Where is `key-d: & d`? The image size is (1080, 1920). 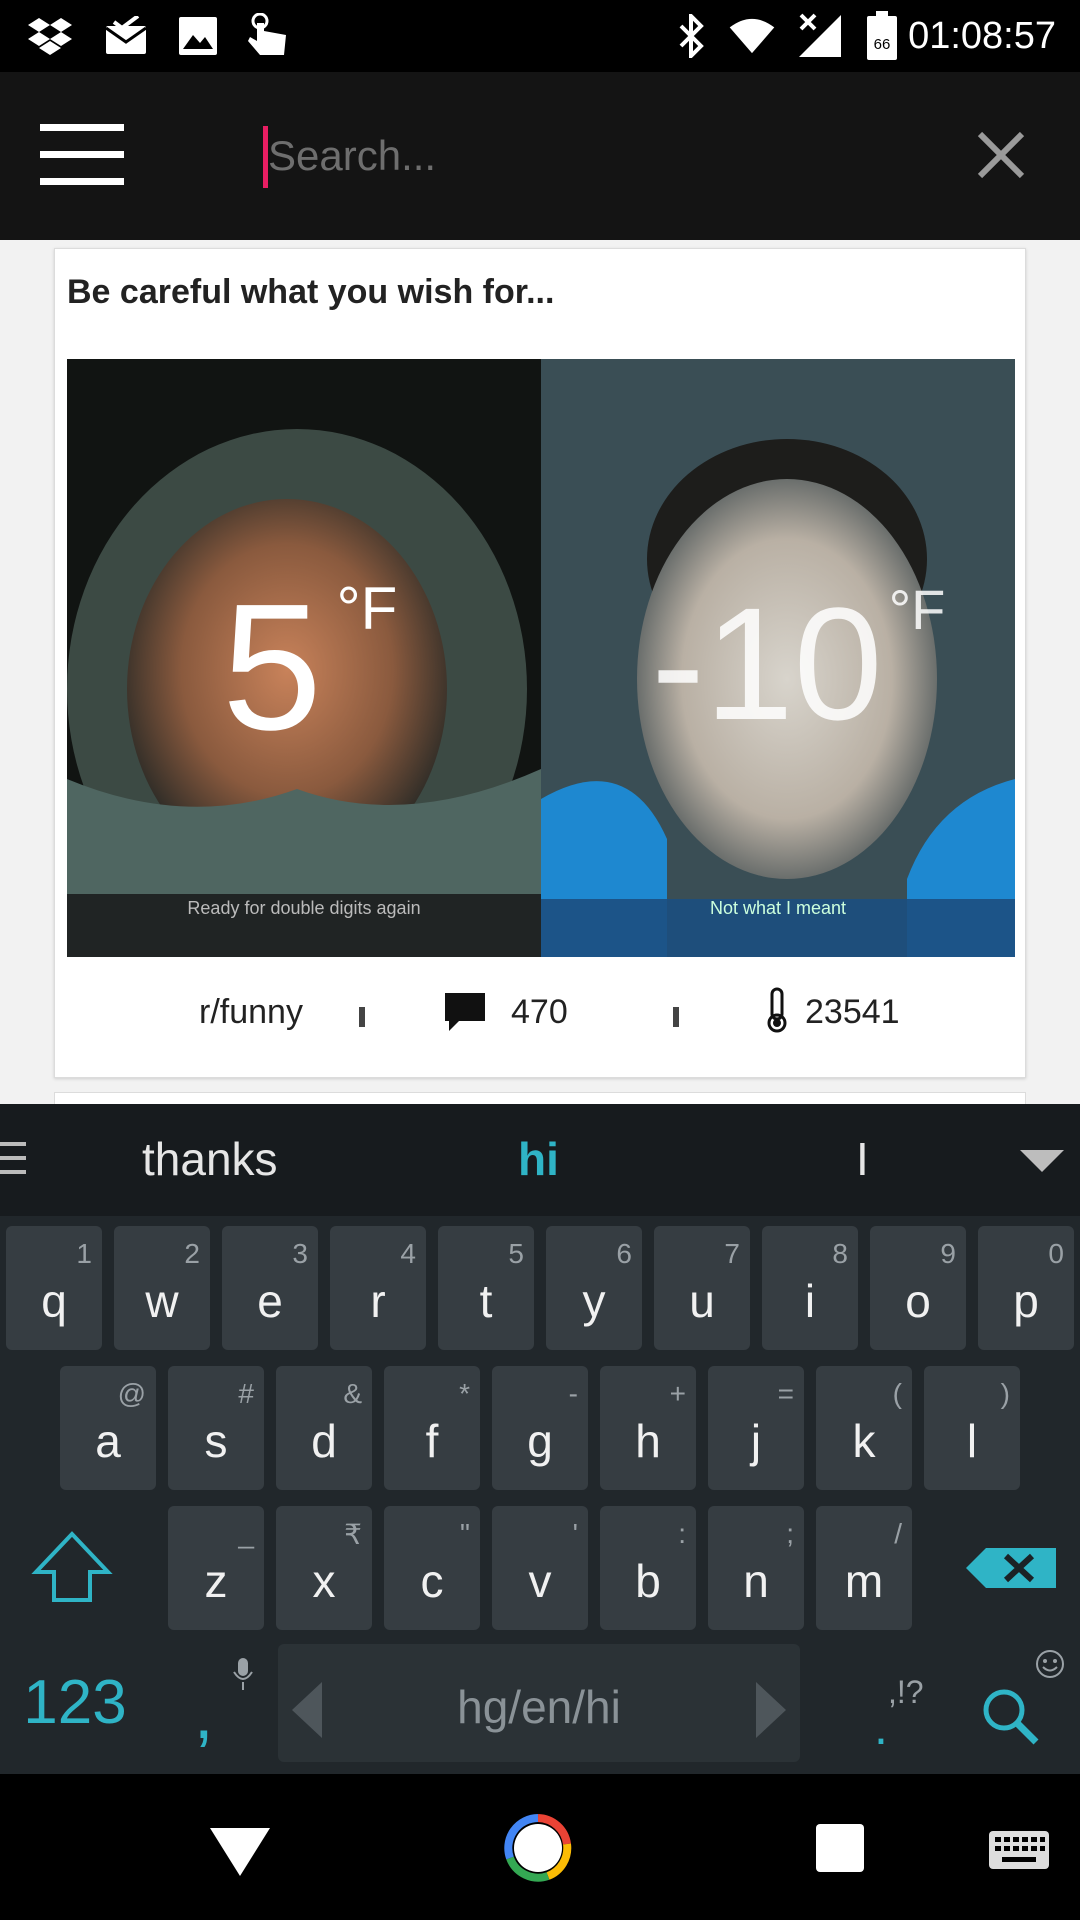 key-d: & d is located at coordinates (324, 1428).